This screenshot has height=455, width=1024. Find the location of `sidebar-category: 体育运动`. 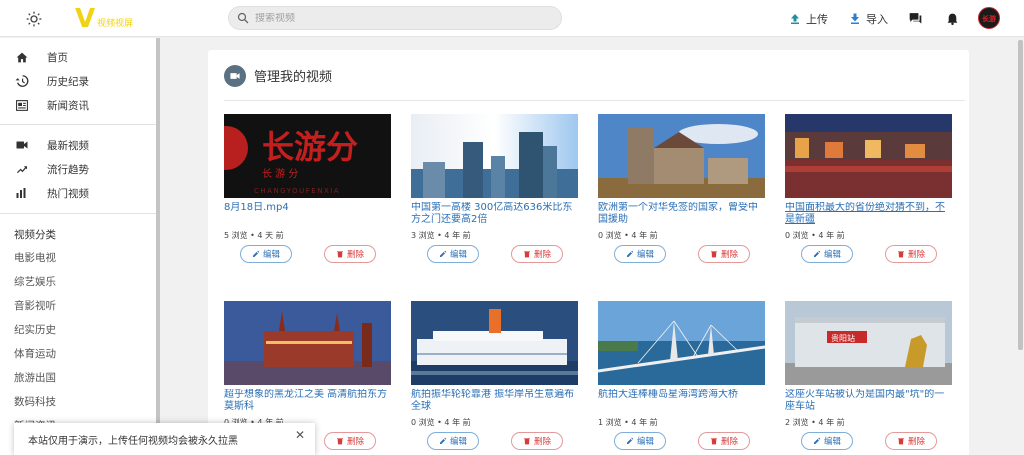

sidebar-category: 体育运动 is located at coordinates (35, 353).